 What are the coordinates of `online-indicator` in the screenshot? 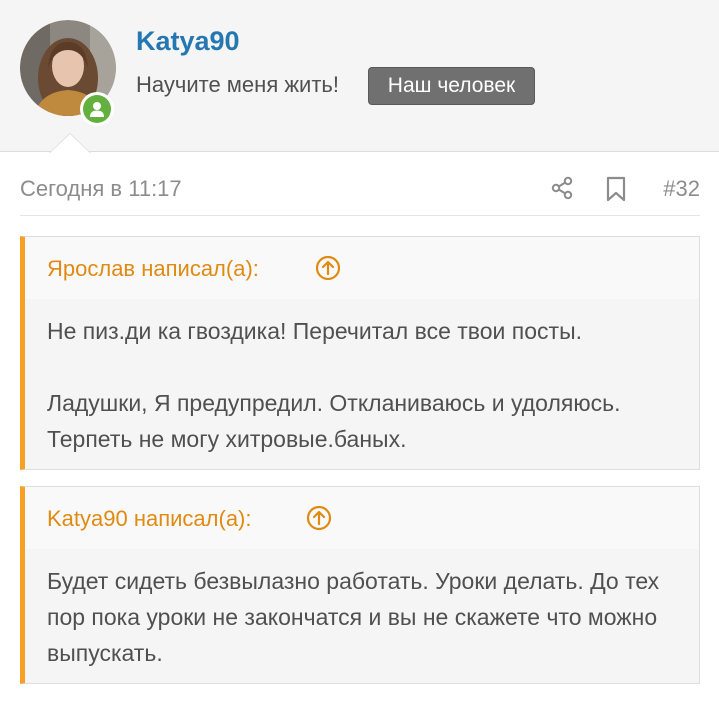 It's located at (97, 109).